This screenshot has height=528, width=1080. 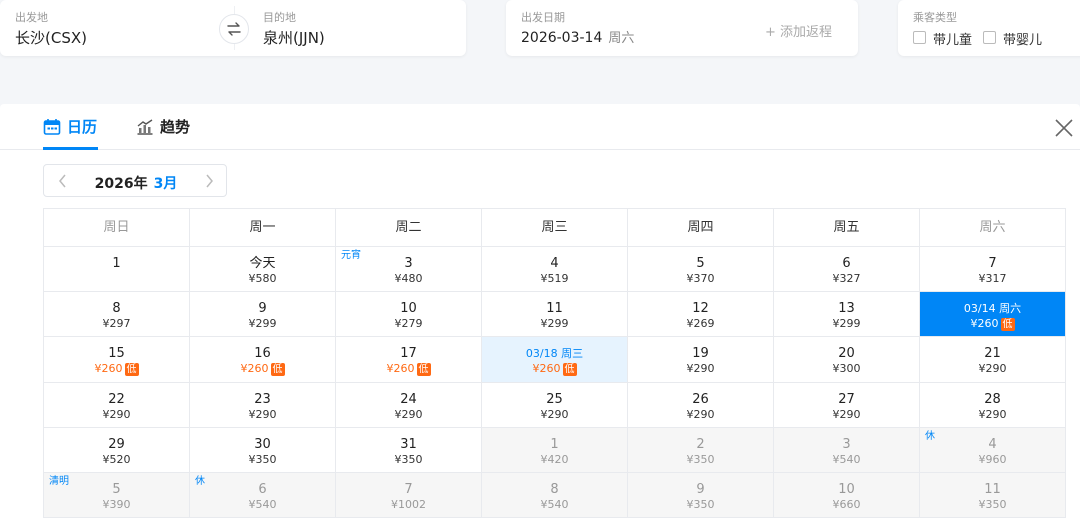 I want to click on tab-trend: 趋势, so click(x=163, y=126).